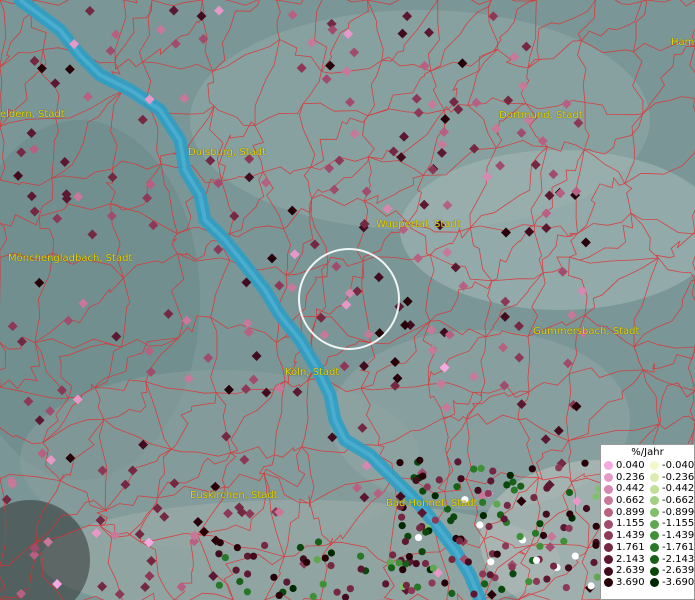 This screenshot has width=695, height=600. What do you see at coordinates (630, 559) in the screenshot?
I see `legend-label: 2.143` at bounding box center [630, 559].